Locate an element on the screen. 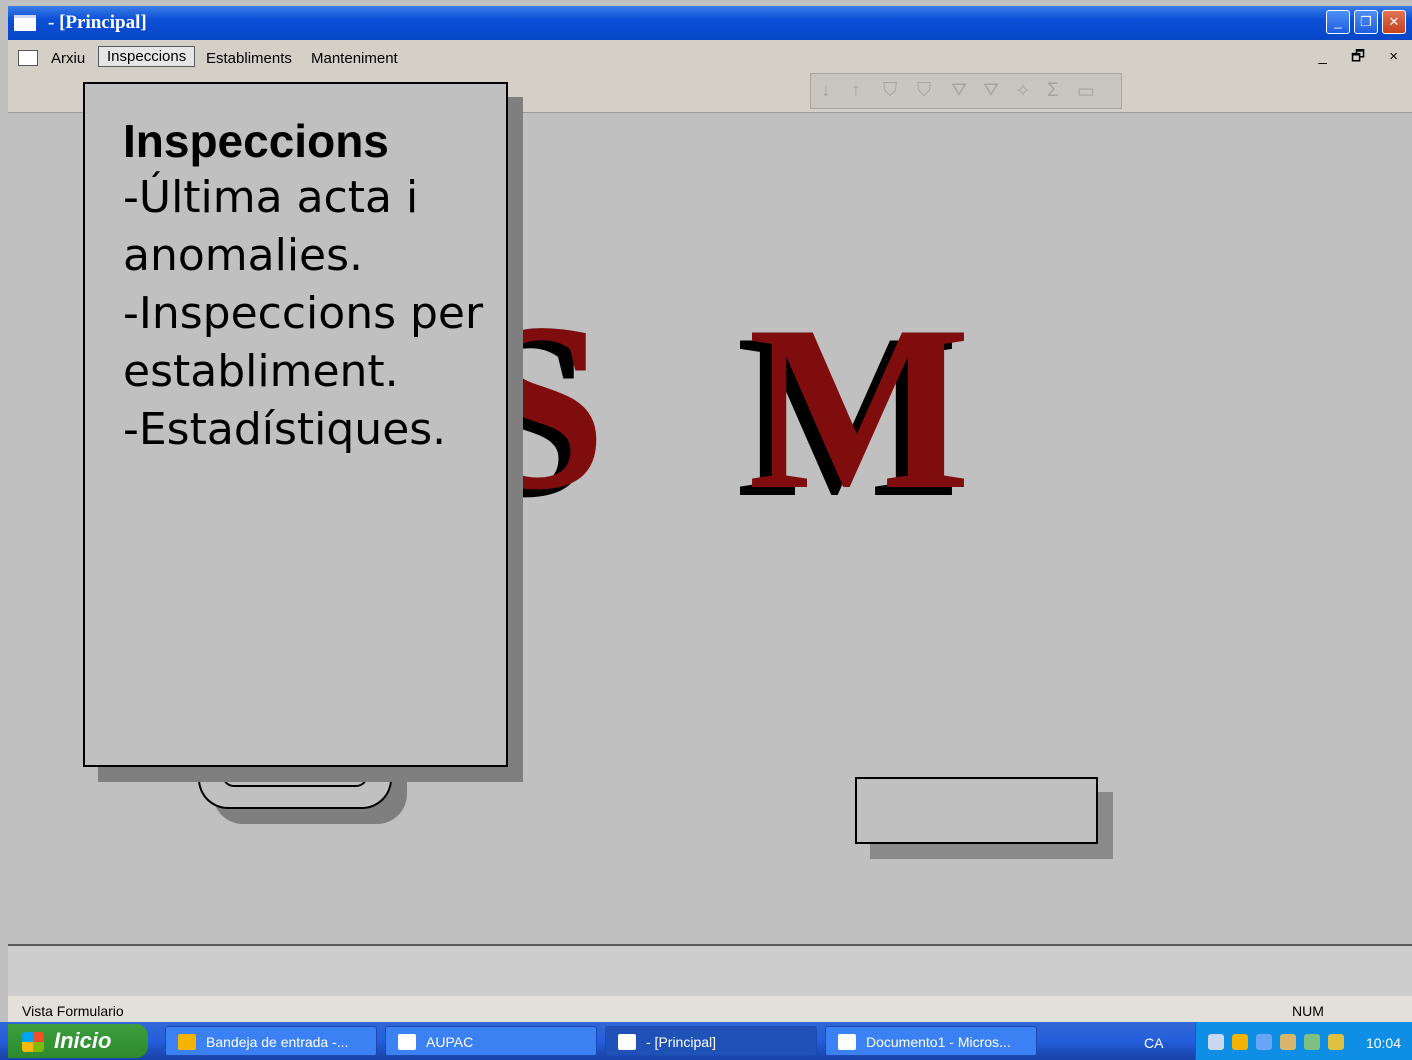  bluetooth-icon is located at coordinates (1264, 1042).